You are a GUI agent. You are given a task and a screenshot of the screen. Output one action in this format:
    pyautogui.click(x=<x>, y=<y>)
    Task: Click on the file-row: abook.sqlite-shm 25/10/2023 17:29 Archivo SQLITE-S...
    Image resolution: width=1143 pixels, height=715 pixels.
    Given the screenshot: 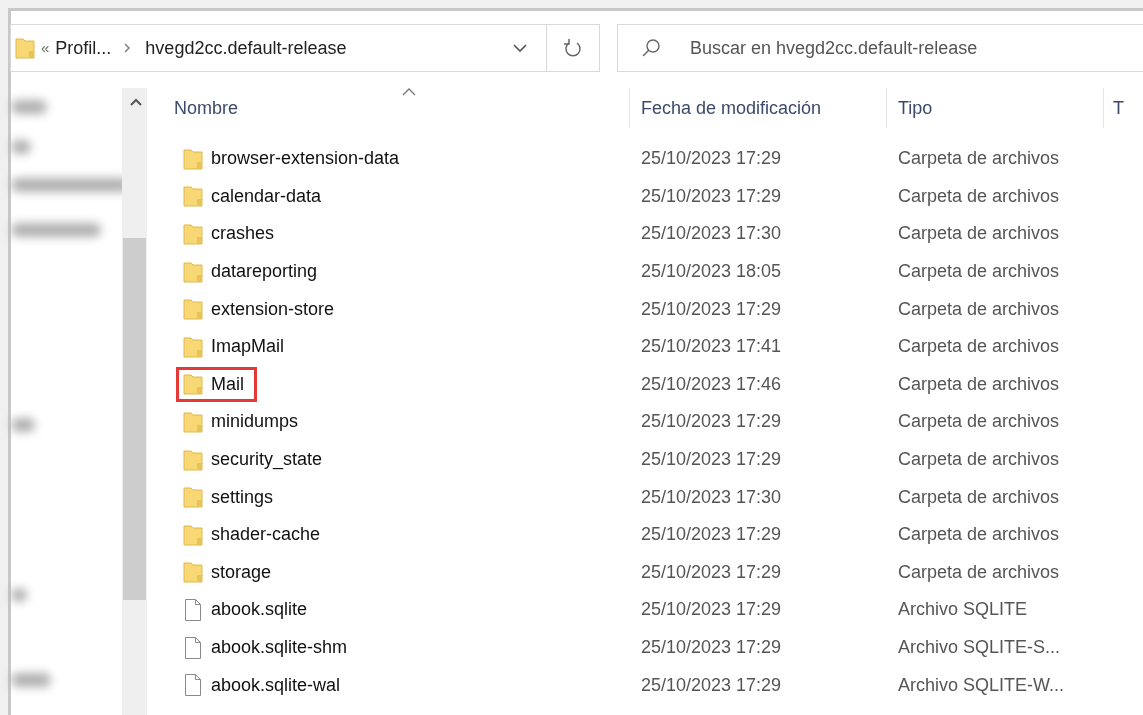 What is the action you would take?
    pyautogui.click(x=658, y=647)
    